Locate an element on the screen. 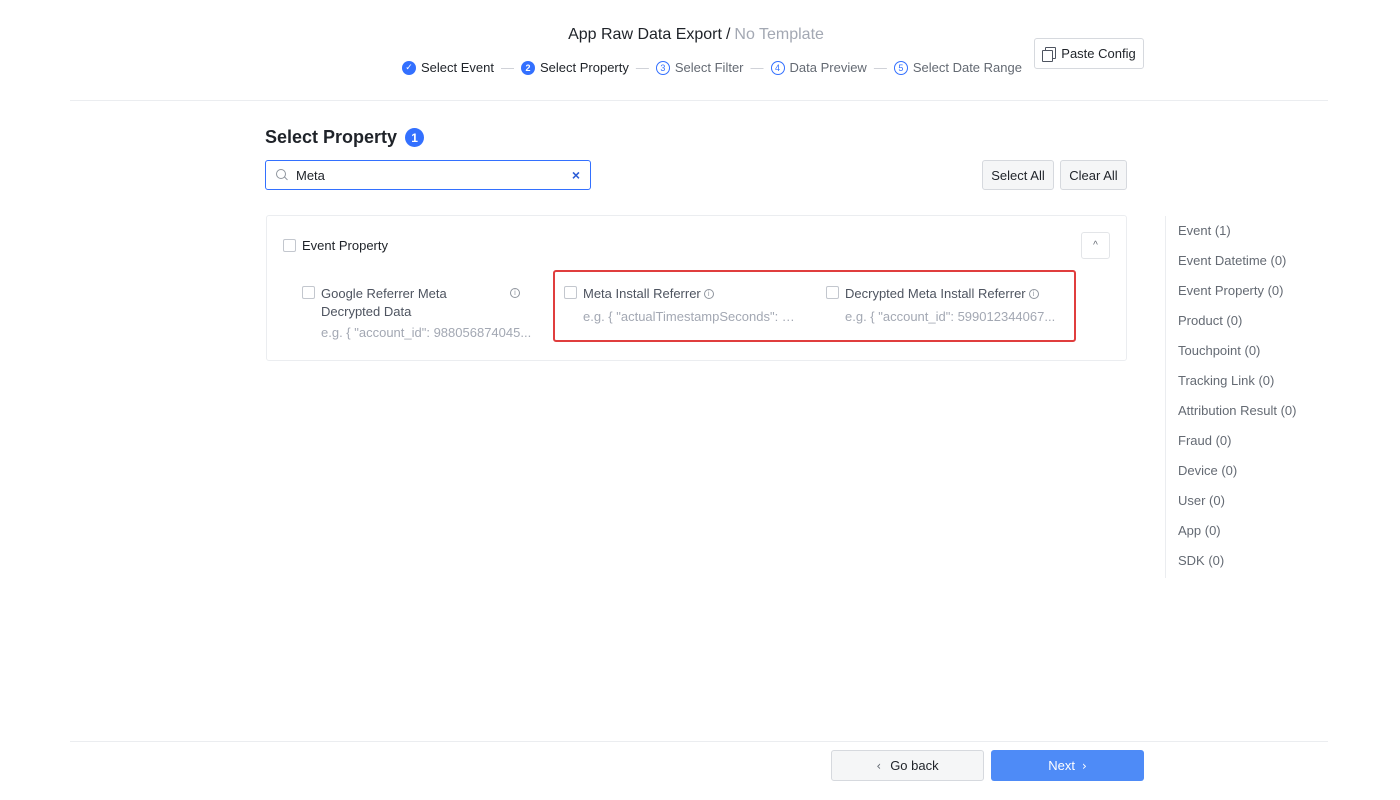 This screenshot has height=800, width=1400. group-label: Event Property is located at coordinates (345, 245).